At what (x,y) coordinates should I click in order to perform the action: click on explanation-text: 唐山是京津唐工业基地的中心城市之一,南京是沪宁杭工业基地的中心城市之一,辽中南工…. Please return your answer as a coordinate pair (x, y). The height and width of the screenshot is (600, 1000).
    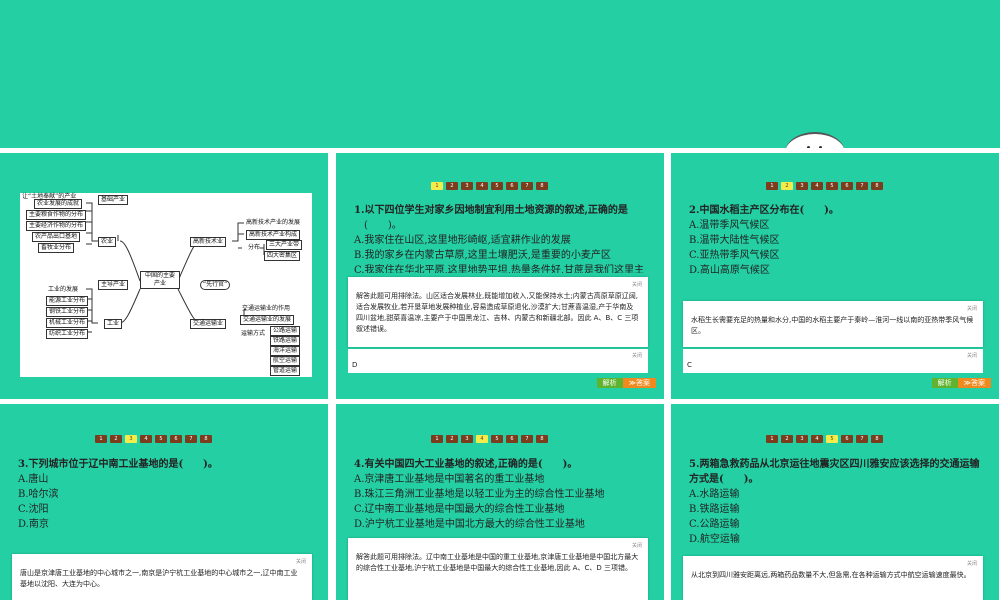
    Looking at the image, I should click on (159, 578).